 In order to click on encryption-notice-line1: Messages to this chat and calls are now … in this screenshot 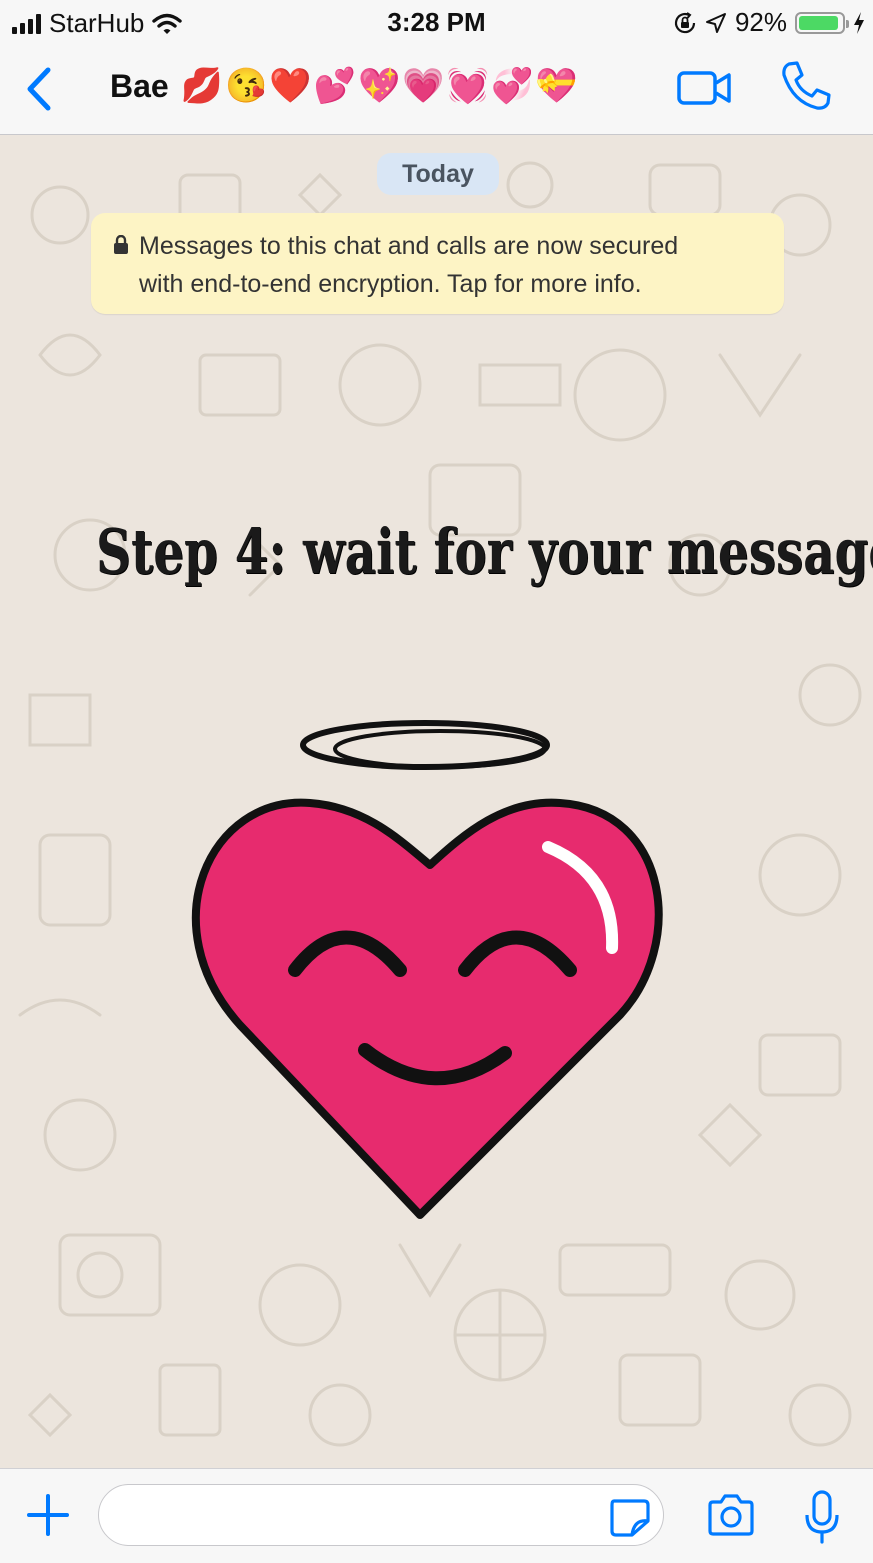, I will do `click(409, 246)`.